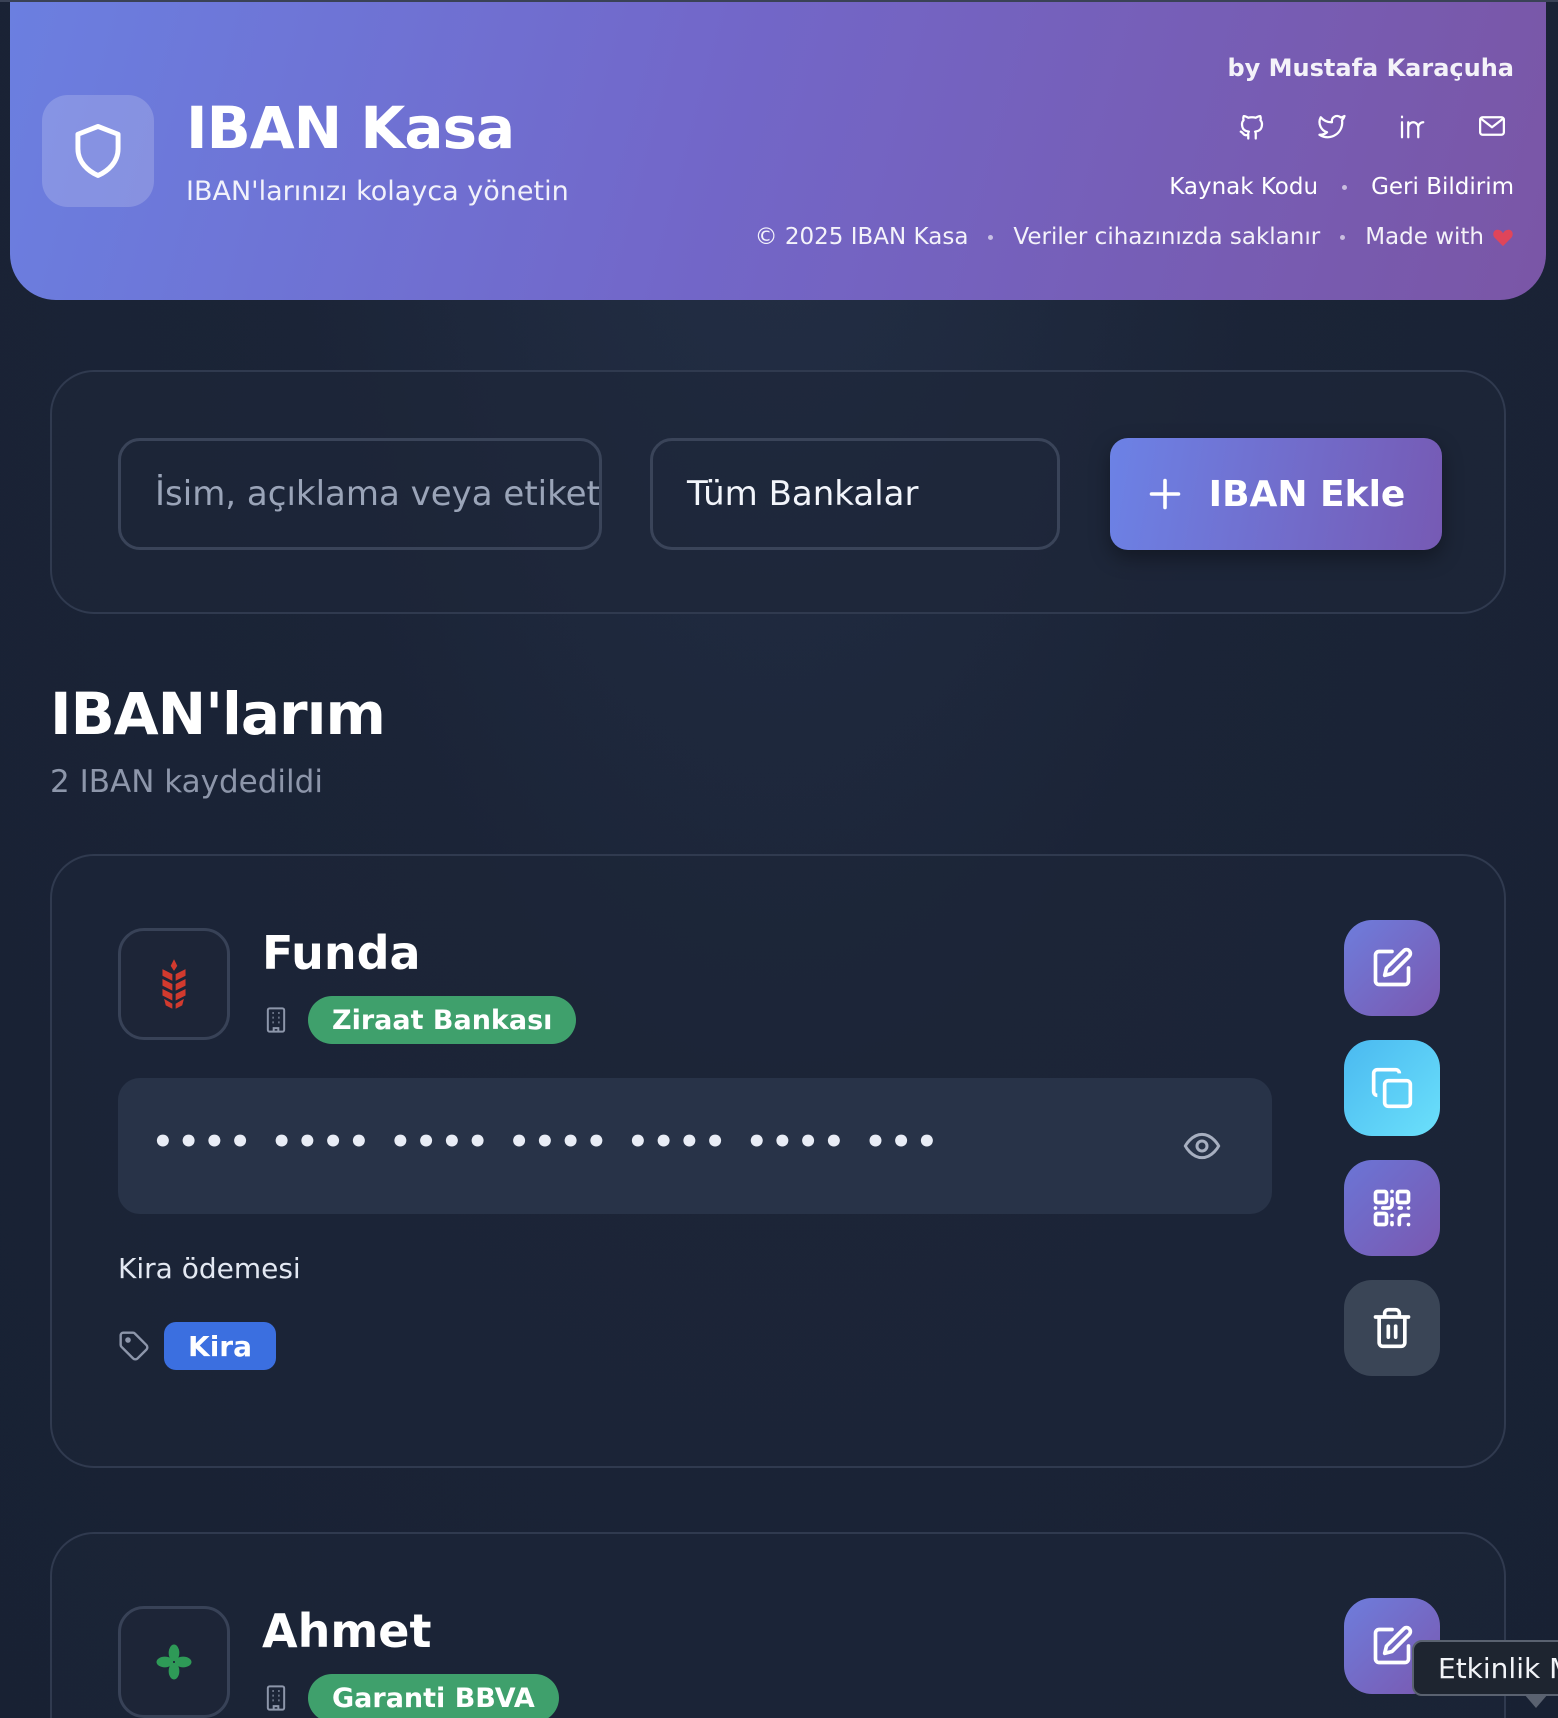 Image resolution: width=1558 pixels, height=1718 pixels. I want to click on bank-info: Garanti BBVA, so click(410, 1696).